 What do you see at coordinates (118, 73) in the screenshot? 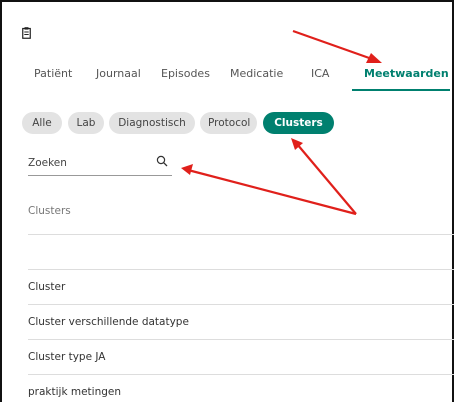
I see `tab-journaal: Journaal` at bounding box center [118, 73].